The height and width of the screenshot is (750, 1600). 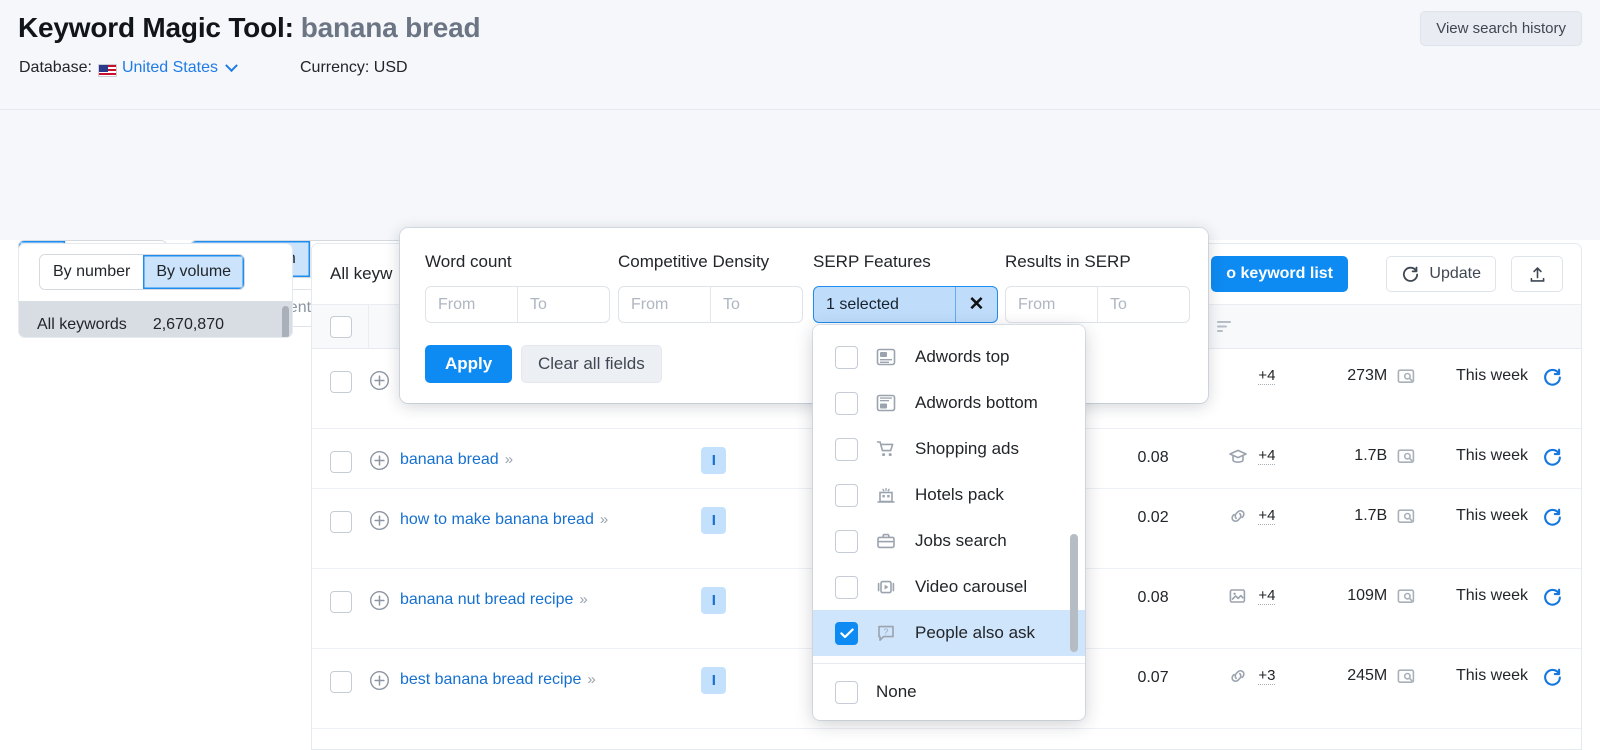 I want to click on serp-features-more: +3, so click(x=1267, y=676).